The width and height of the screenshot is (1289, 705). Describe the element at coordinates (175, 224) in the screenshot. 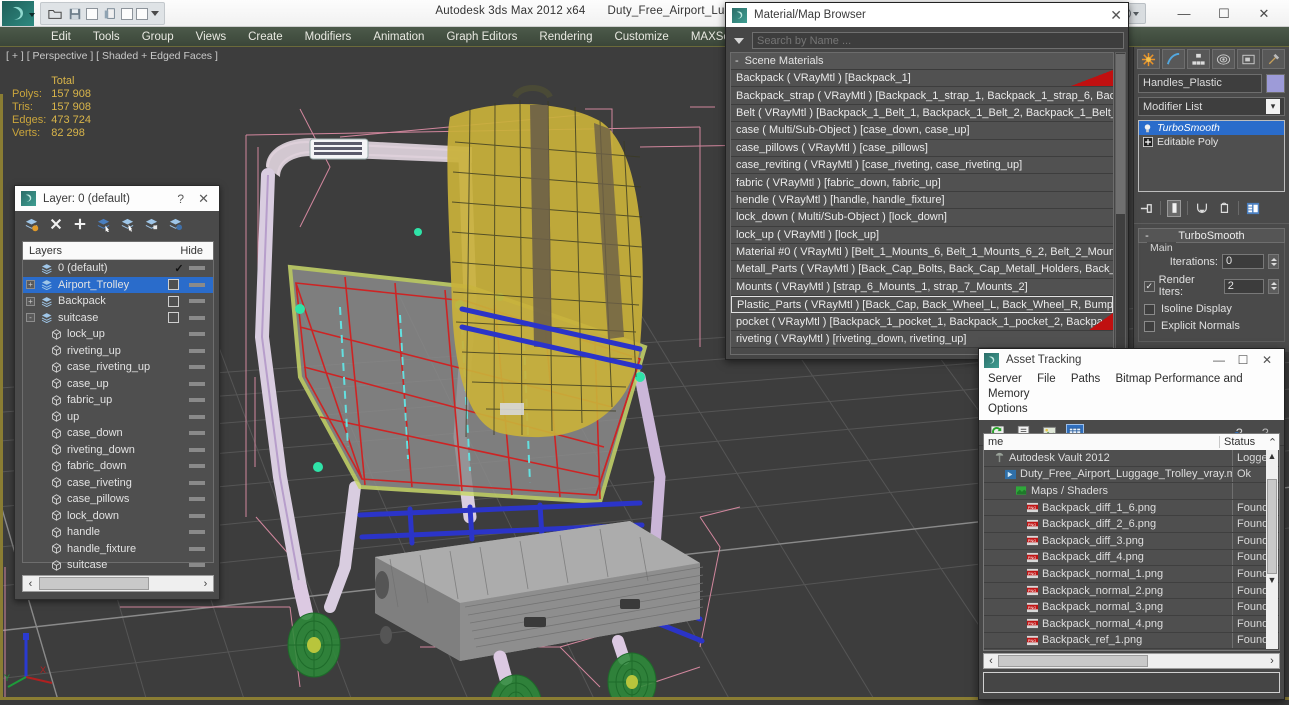

I see `hide-unhide-layer-icon` at that location.